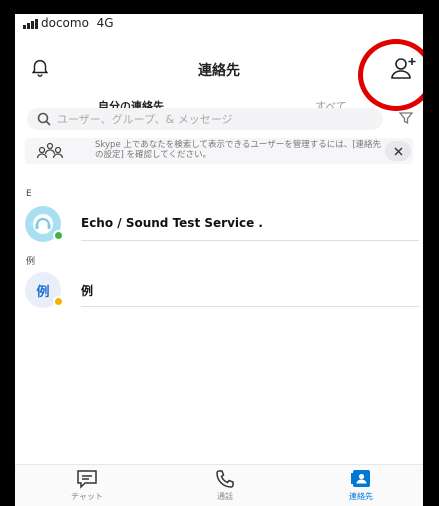  I want to click on section-header-e: E, so click(29, 194).